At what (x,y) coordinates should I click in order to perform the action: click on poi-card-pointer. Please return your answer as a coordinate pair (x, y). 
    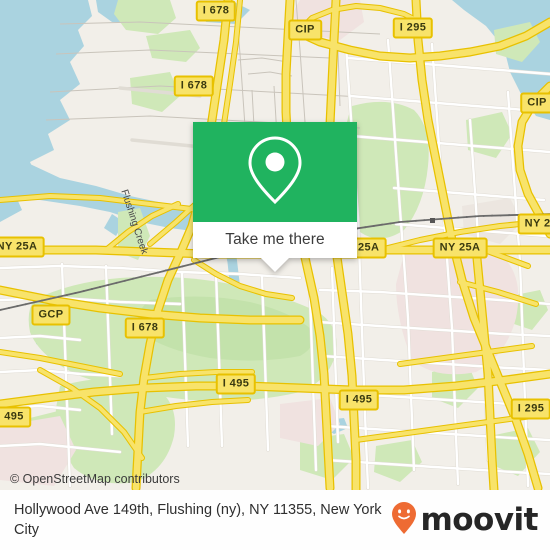
    Looking at the image, I should click on (275, 265).